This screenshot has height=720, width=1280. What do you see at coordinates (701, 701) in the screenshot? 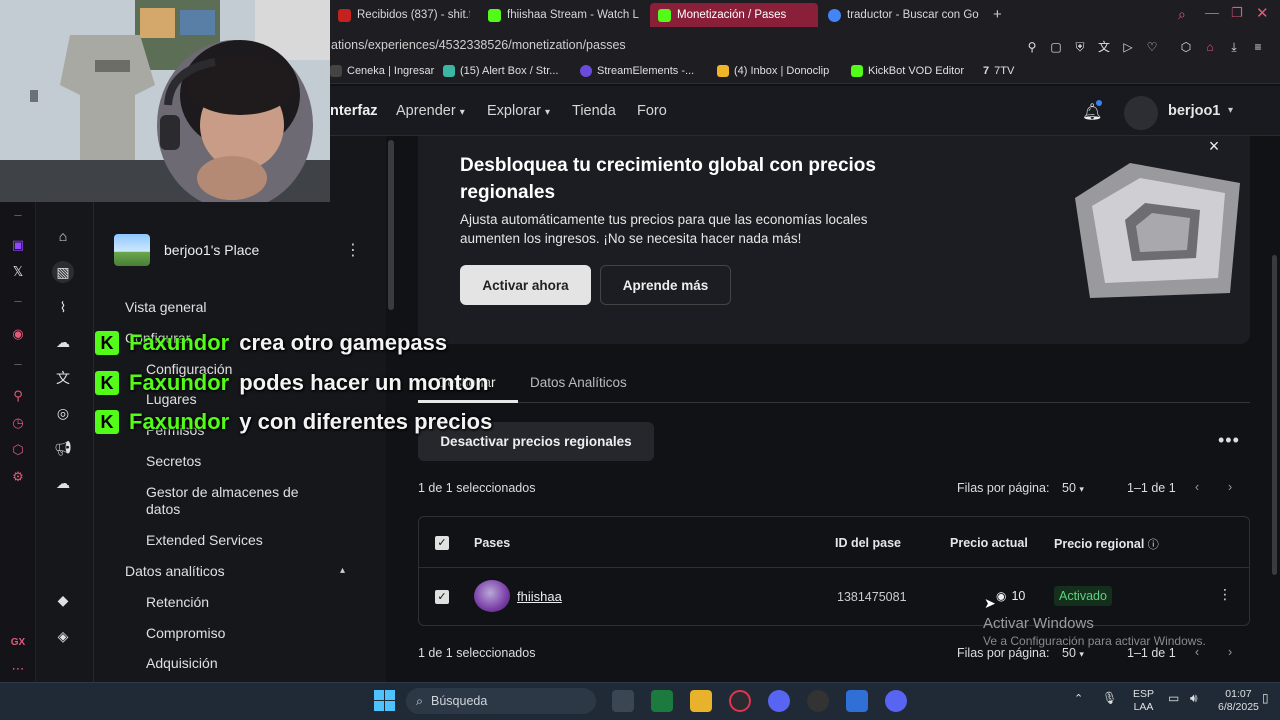
I see `file-explorer-icon` at bounding box center [701, 701].